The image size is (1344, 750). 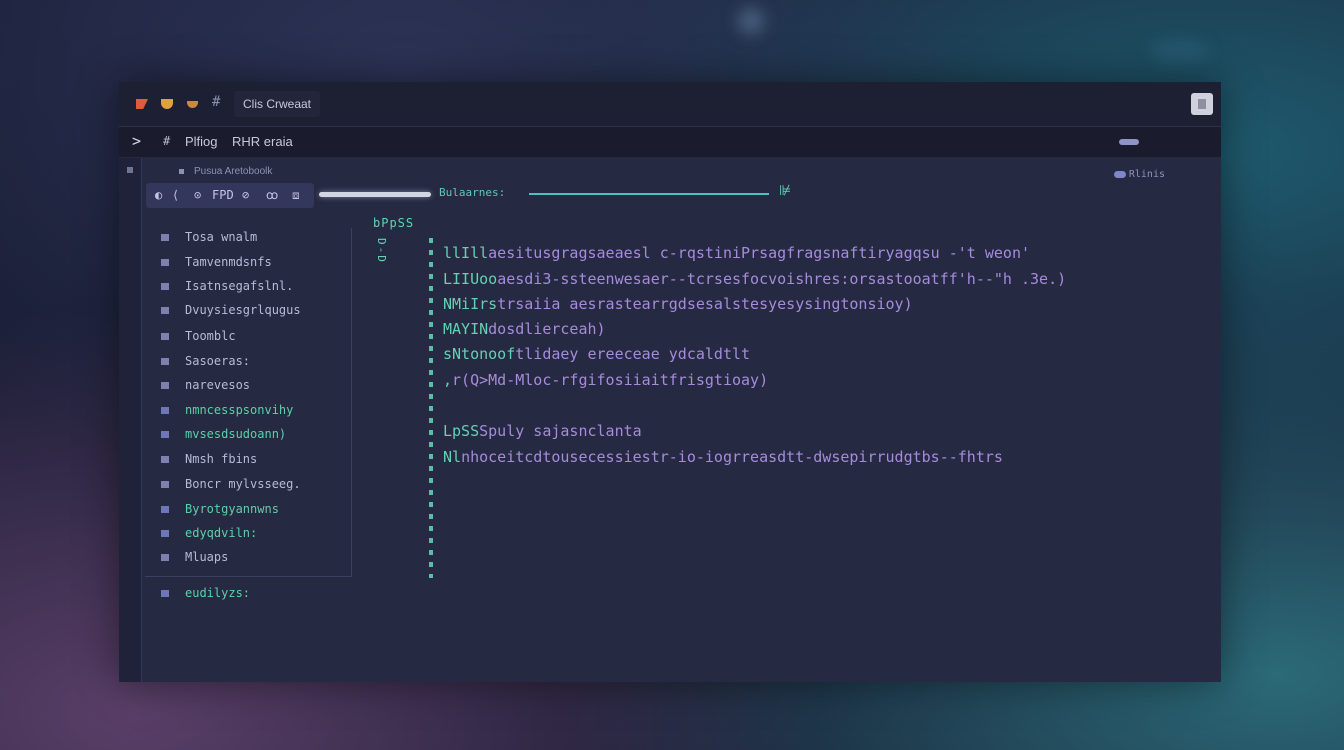 What do you see at coordinates (190, 336) in the screenshot?
I see `file-tree-item: Toomblc` at bounding box center [190, 336].